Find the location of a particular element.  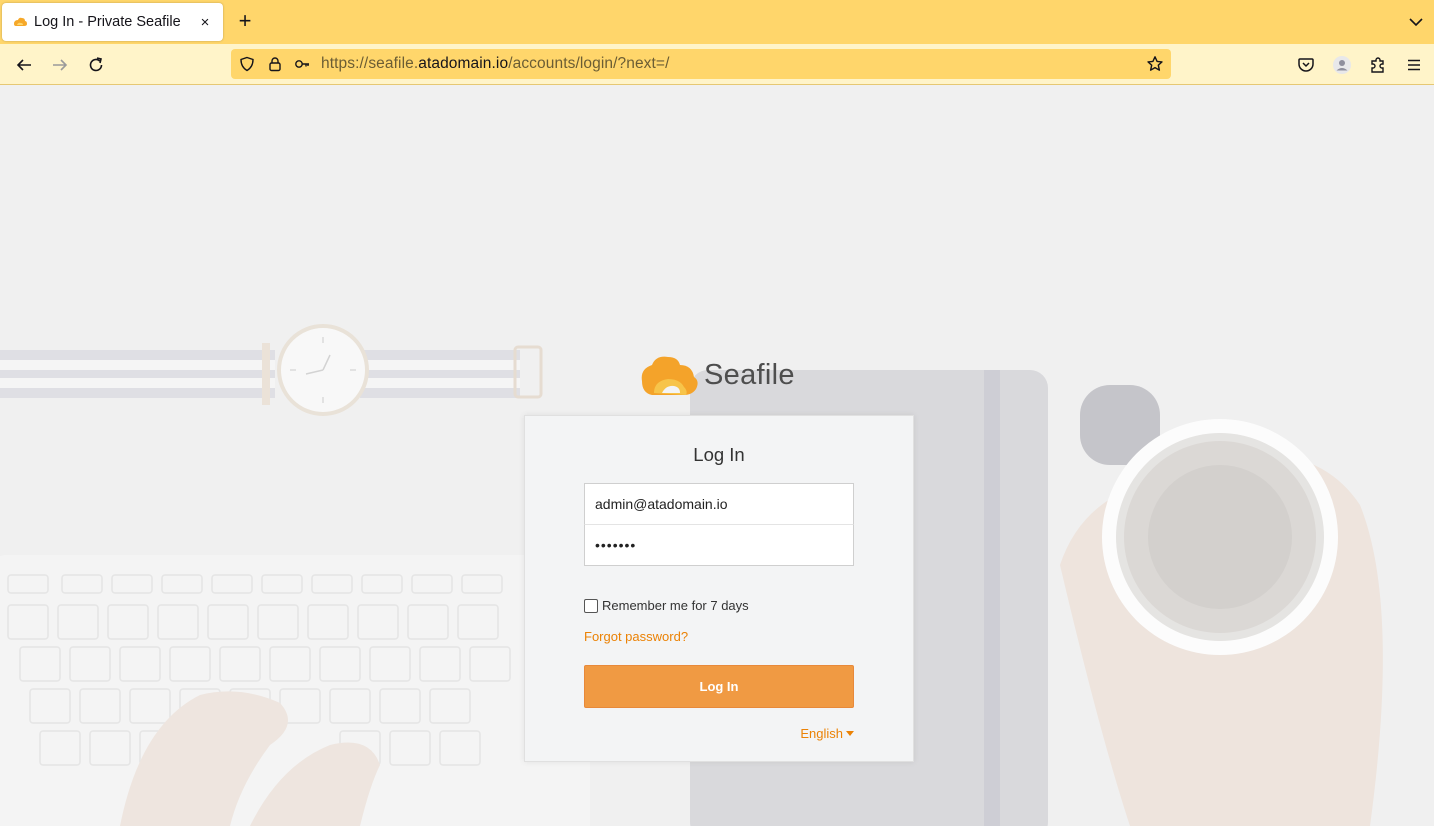

key-icon is located at coordinates (302, 64).